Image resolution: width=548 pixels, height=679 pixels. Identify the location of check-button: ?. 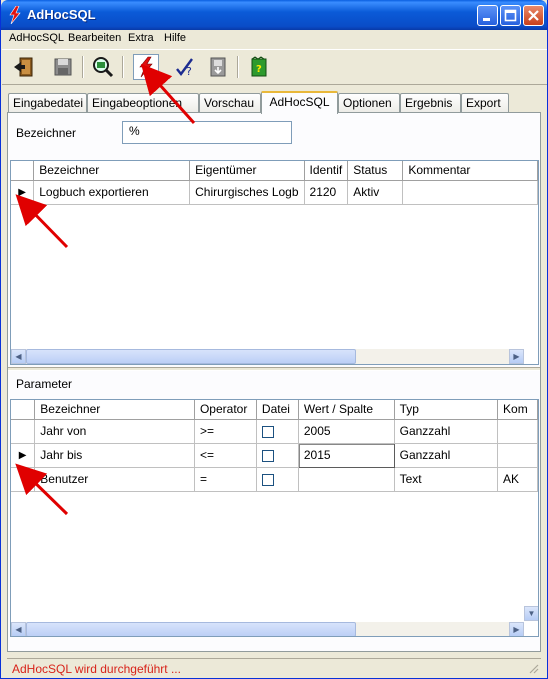
(185, 67).